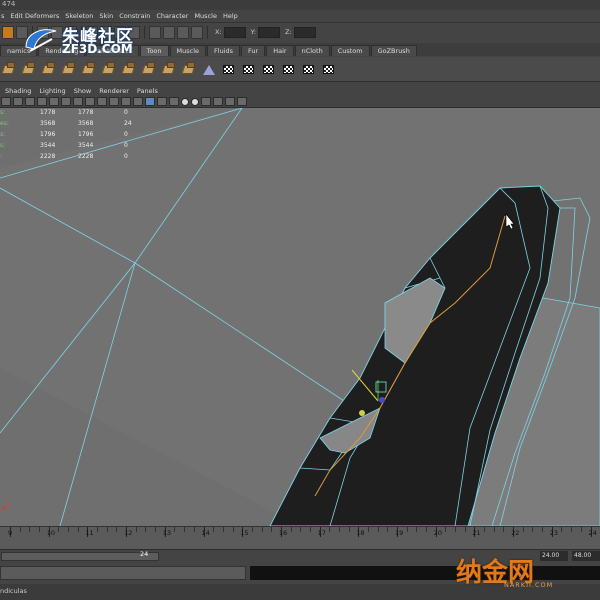 This screenshot has height=600, width=600. Describe the element at coordinates (350, 50) in the screenshot. I see `tab-custom: Custom` at that location.